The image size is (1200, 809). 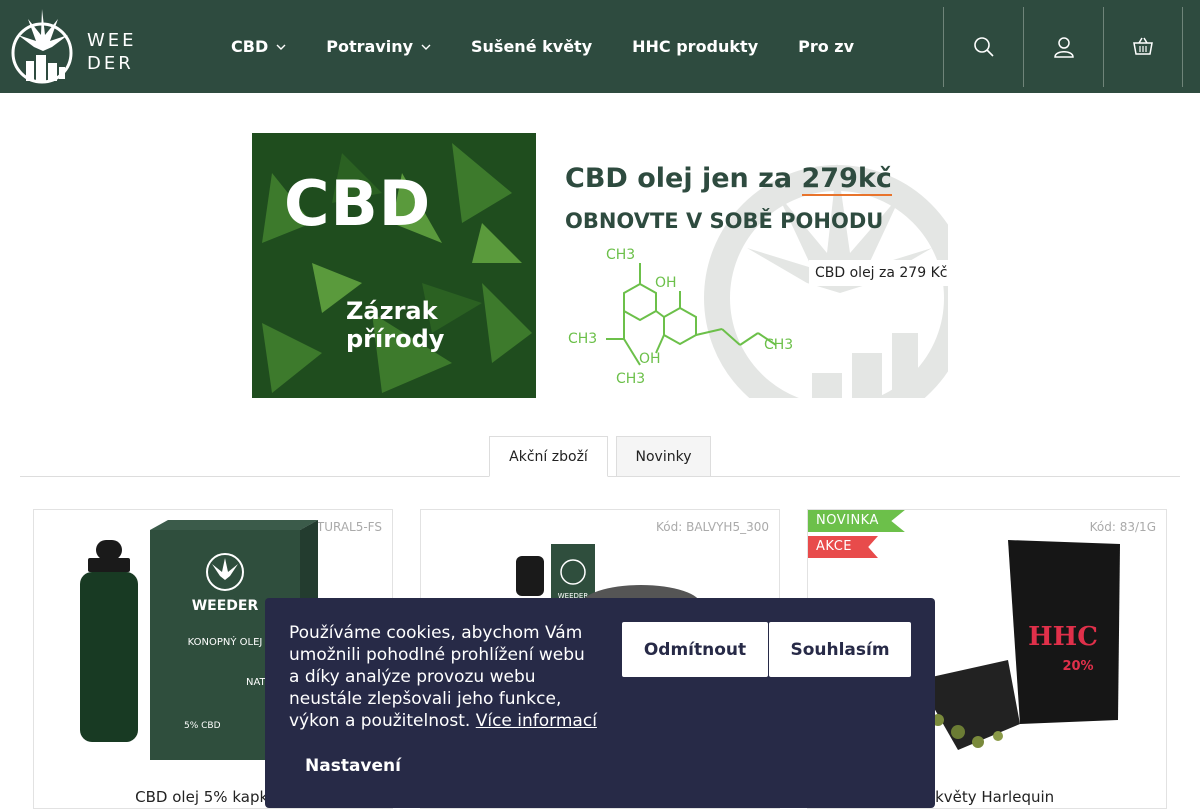 What do you see at coordinates (42, 46) in the screenshot?
I see `cannabis-logo-icon` at bounding box center [42, 46].